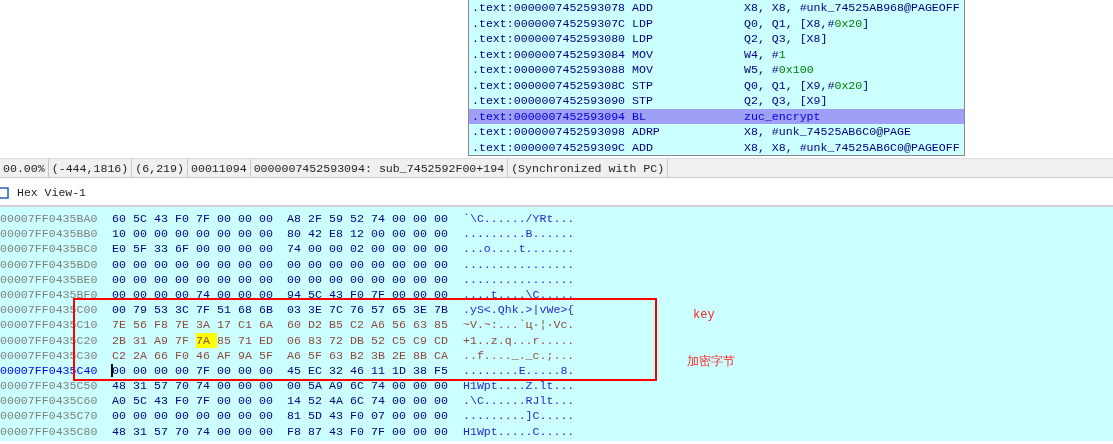  I want to click on hex-byte: 33, so click(164, 249).